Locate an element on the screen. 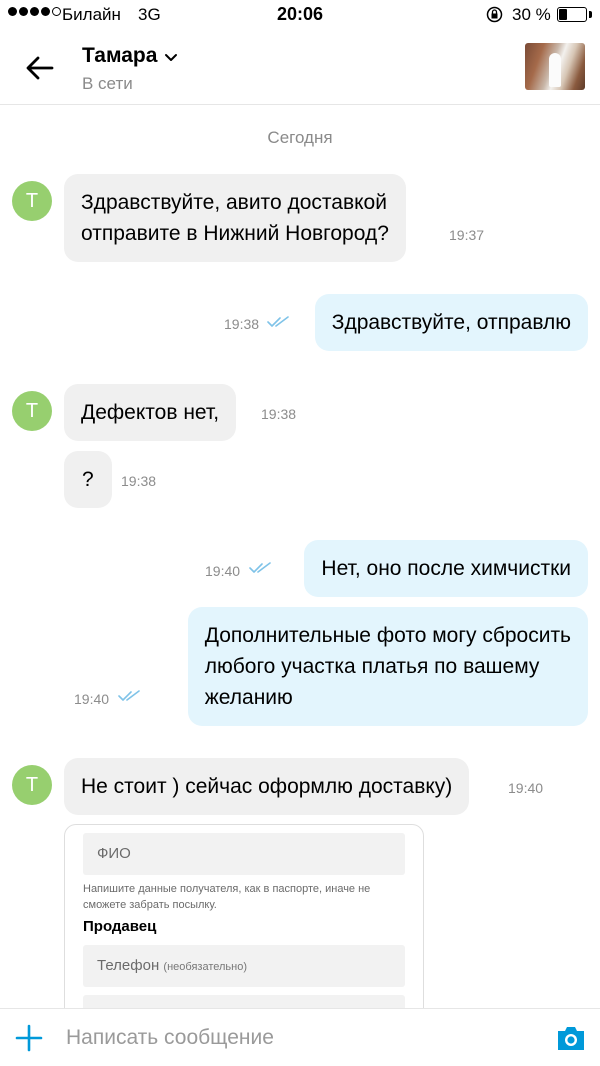 This screenshot has width=600, height=1066. message-input is located at coordinates (301, 1038).